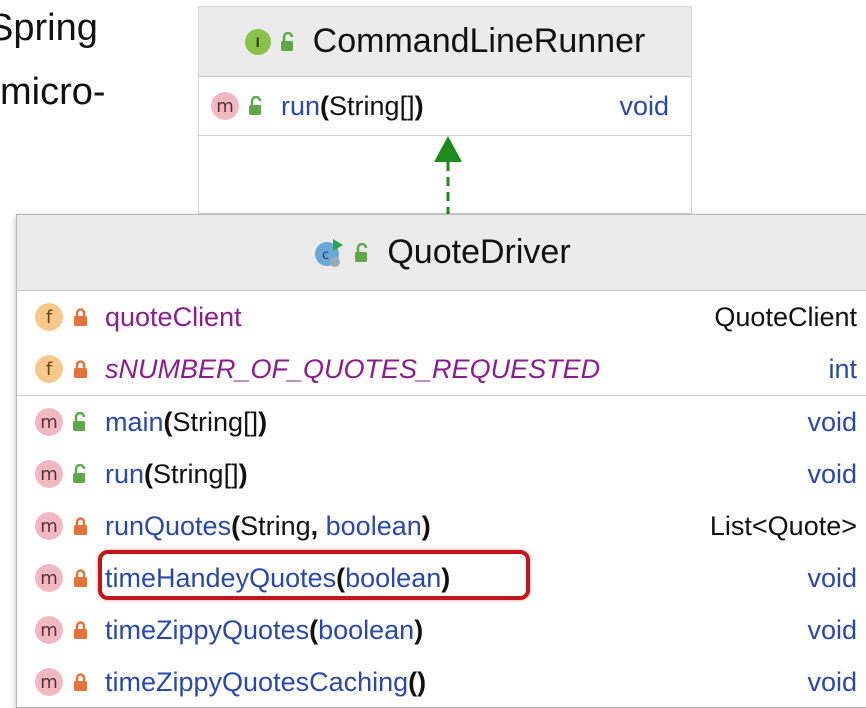 This screenshot has height=708, width=866. I want to click on method-param-a: String, so click(275, 525).